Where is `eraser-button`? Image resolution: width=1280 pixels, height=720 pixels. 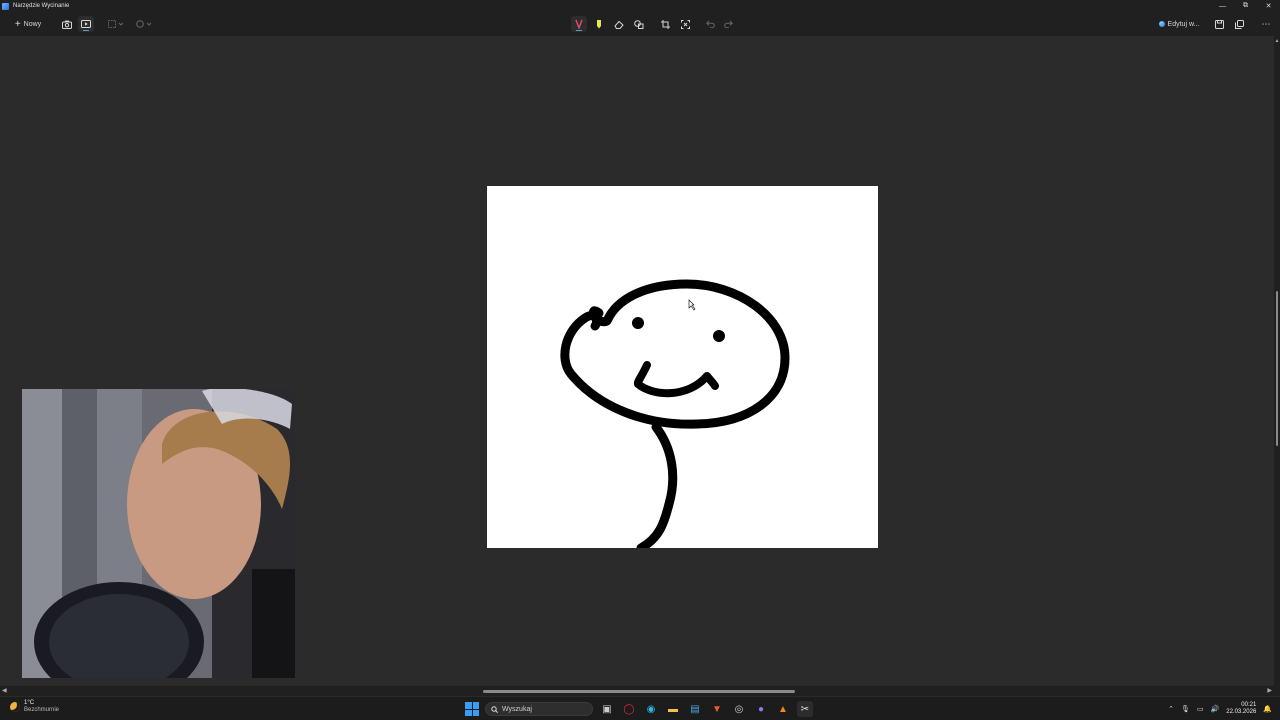
eraser-button is located at coordinates (619, 24).